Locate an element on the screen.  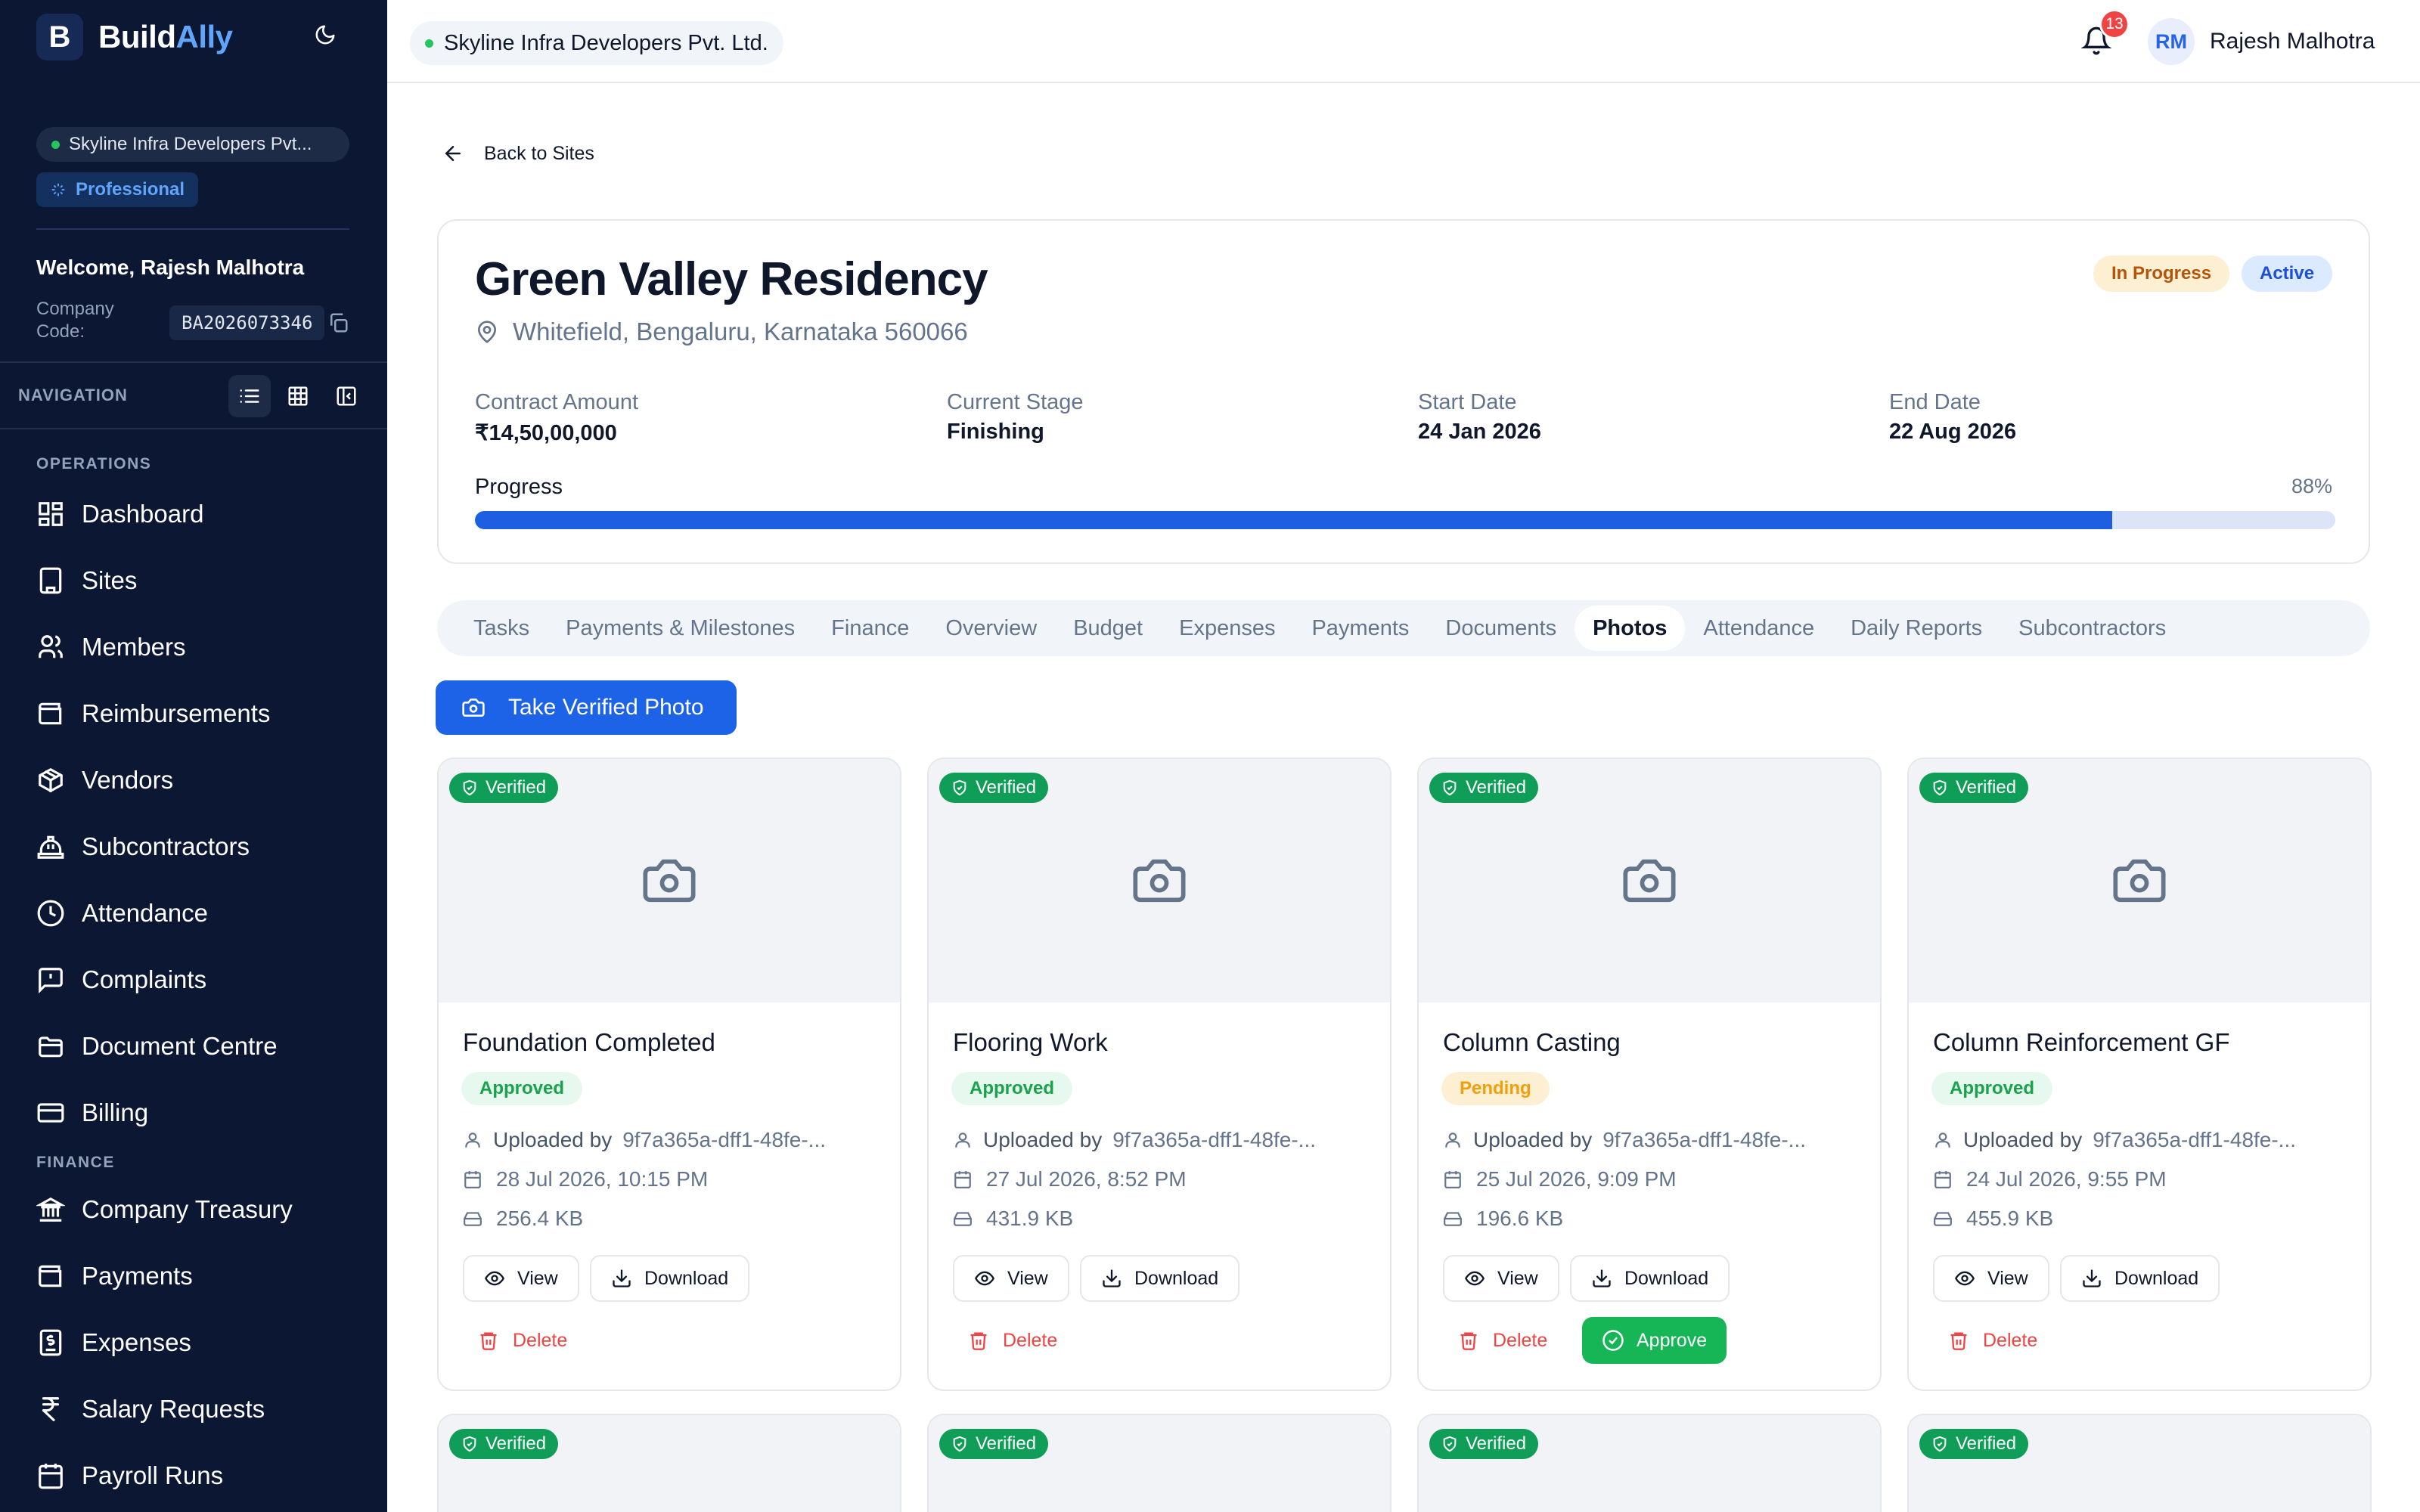
tab-finance: Finance is located at coordinates (870, 628).